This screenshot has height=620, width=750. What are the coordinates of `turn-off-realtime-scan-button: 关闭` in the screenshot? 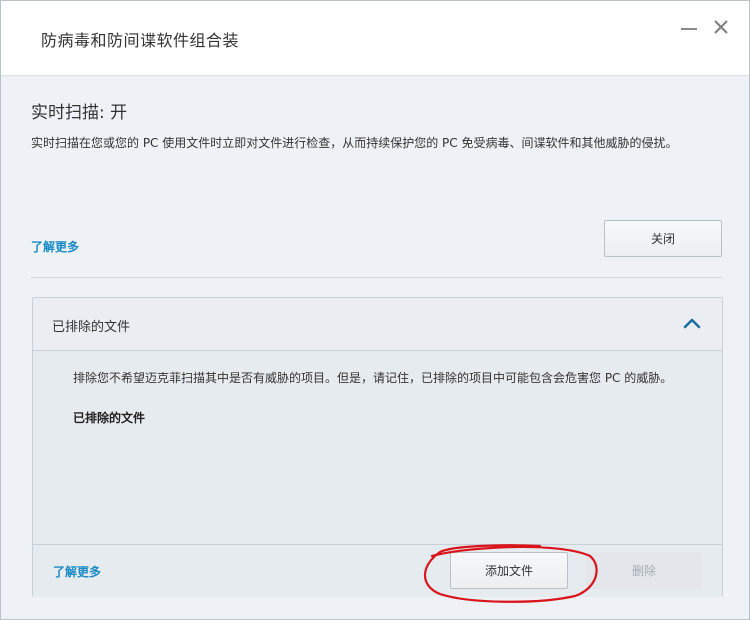 It's located at (663, 238).